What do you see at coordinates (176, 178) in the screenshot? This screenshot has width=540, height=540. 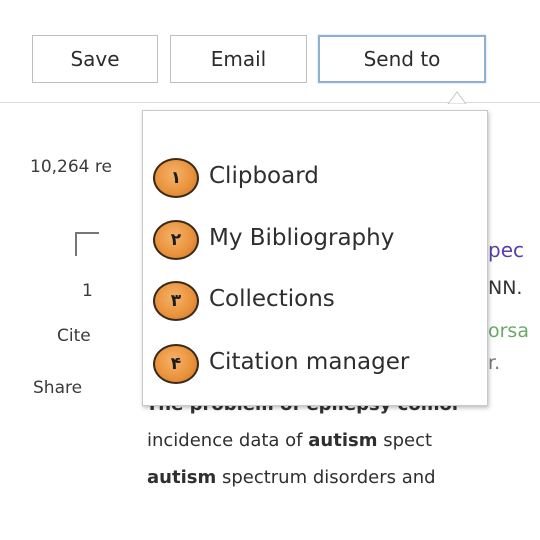 I see `step-number-badge: ١` at bounding box center [176, 178].